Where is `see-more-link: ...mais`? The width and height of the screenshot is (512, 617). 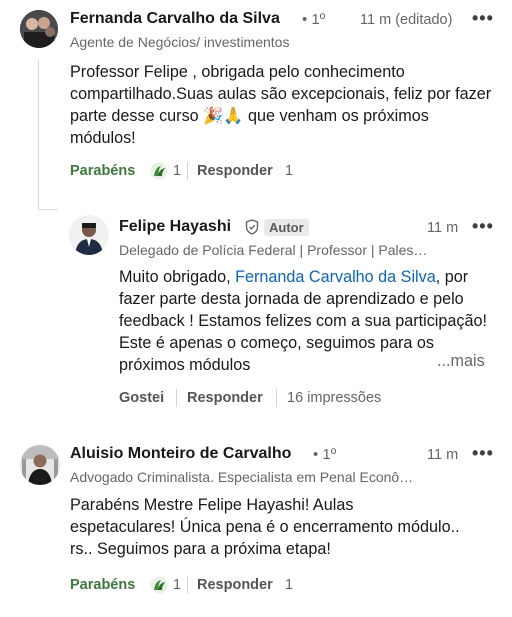 see-more-link: ...mais is located at coordinates (459, 361).